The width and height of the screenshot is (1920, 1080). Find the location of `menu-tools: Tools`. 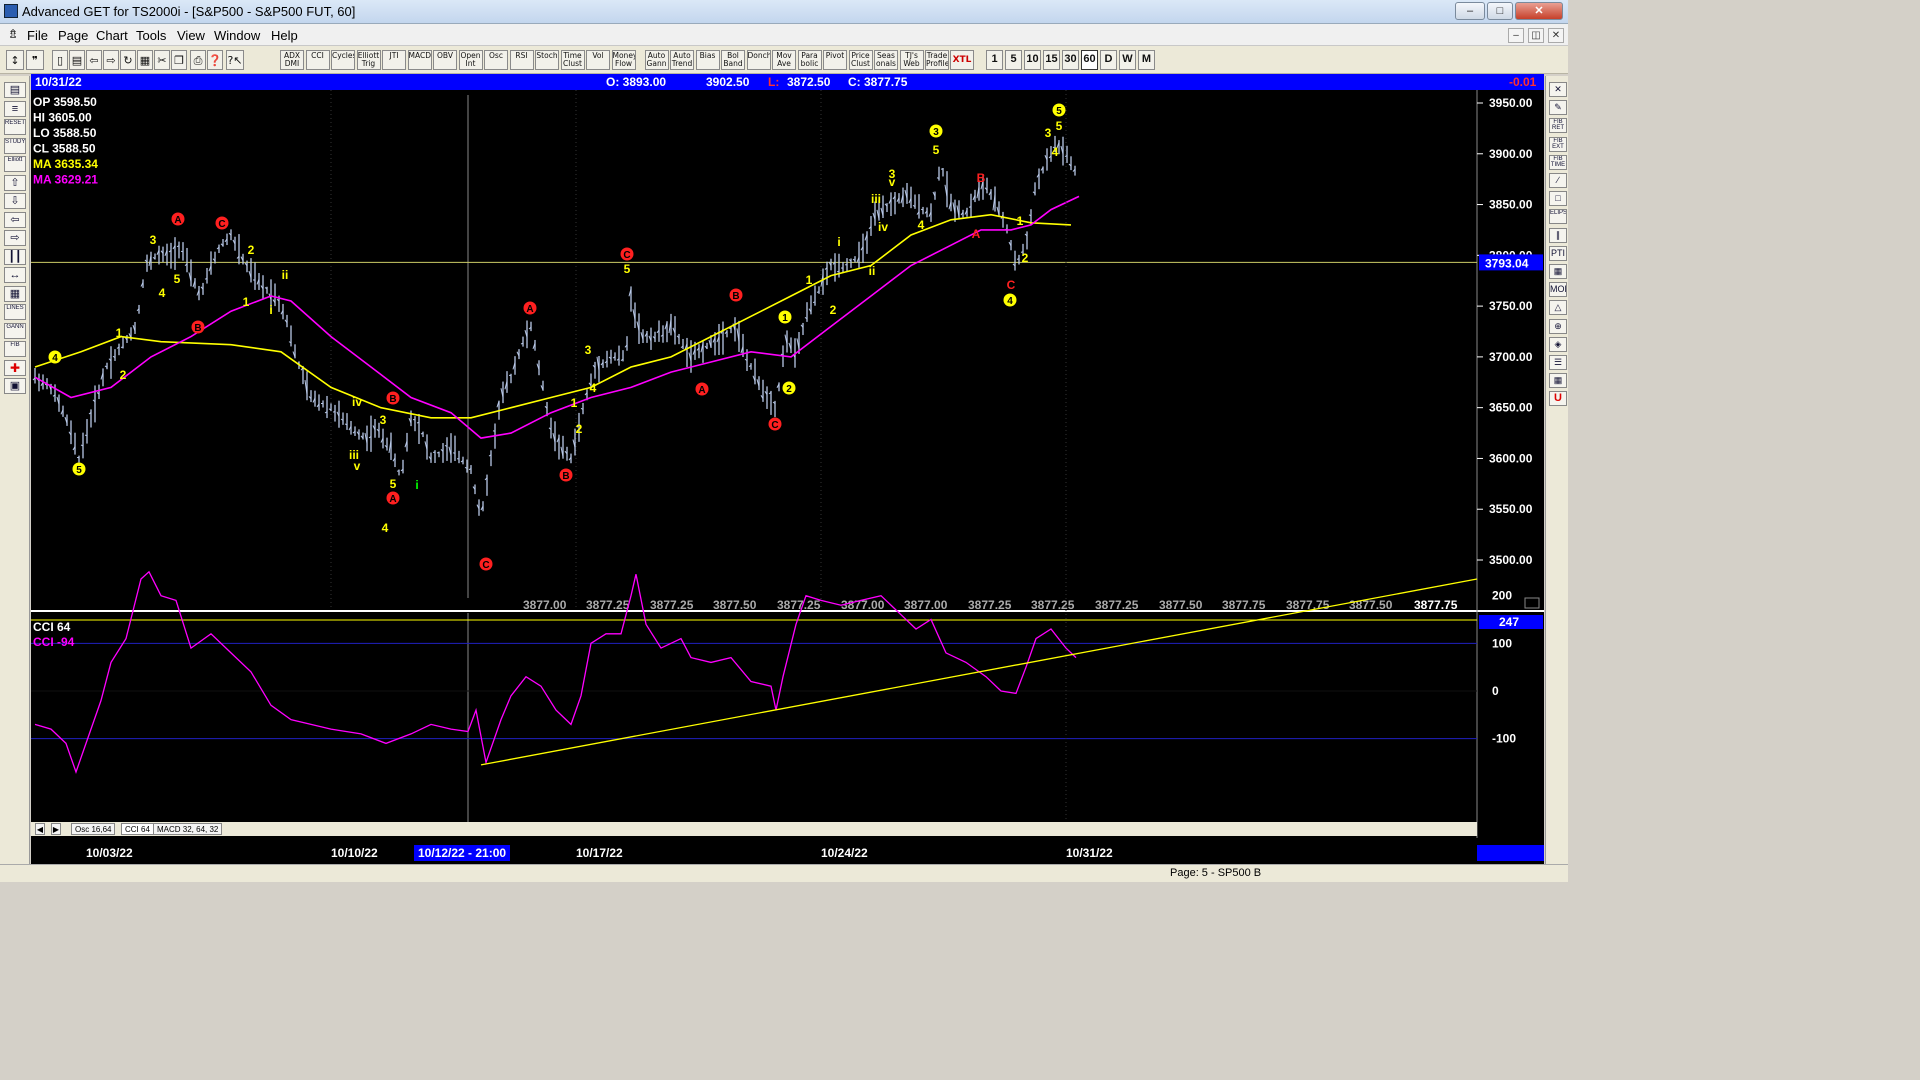

menu-tools: Tools is located at coordinates (151, 35).